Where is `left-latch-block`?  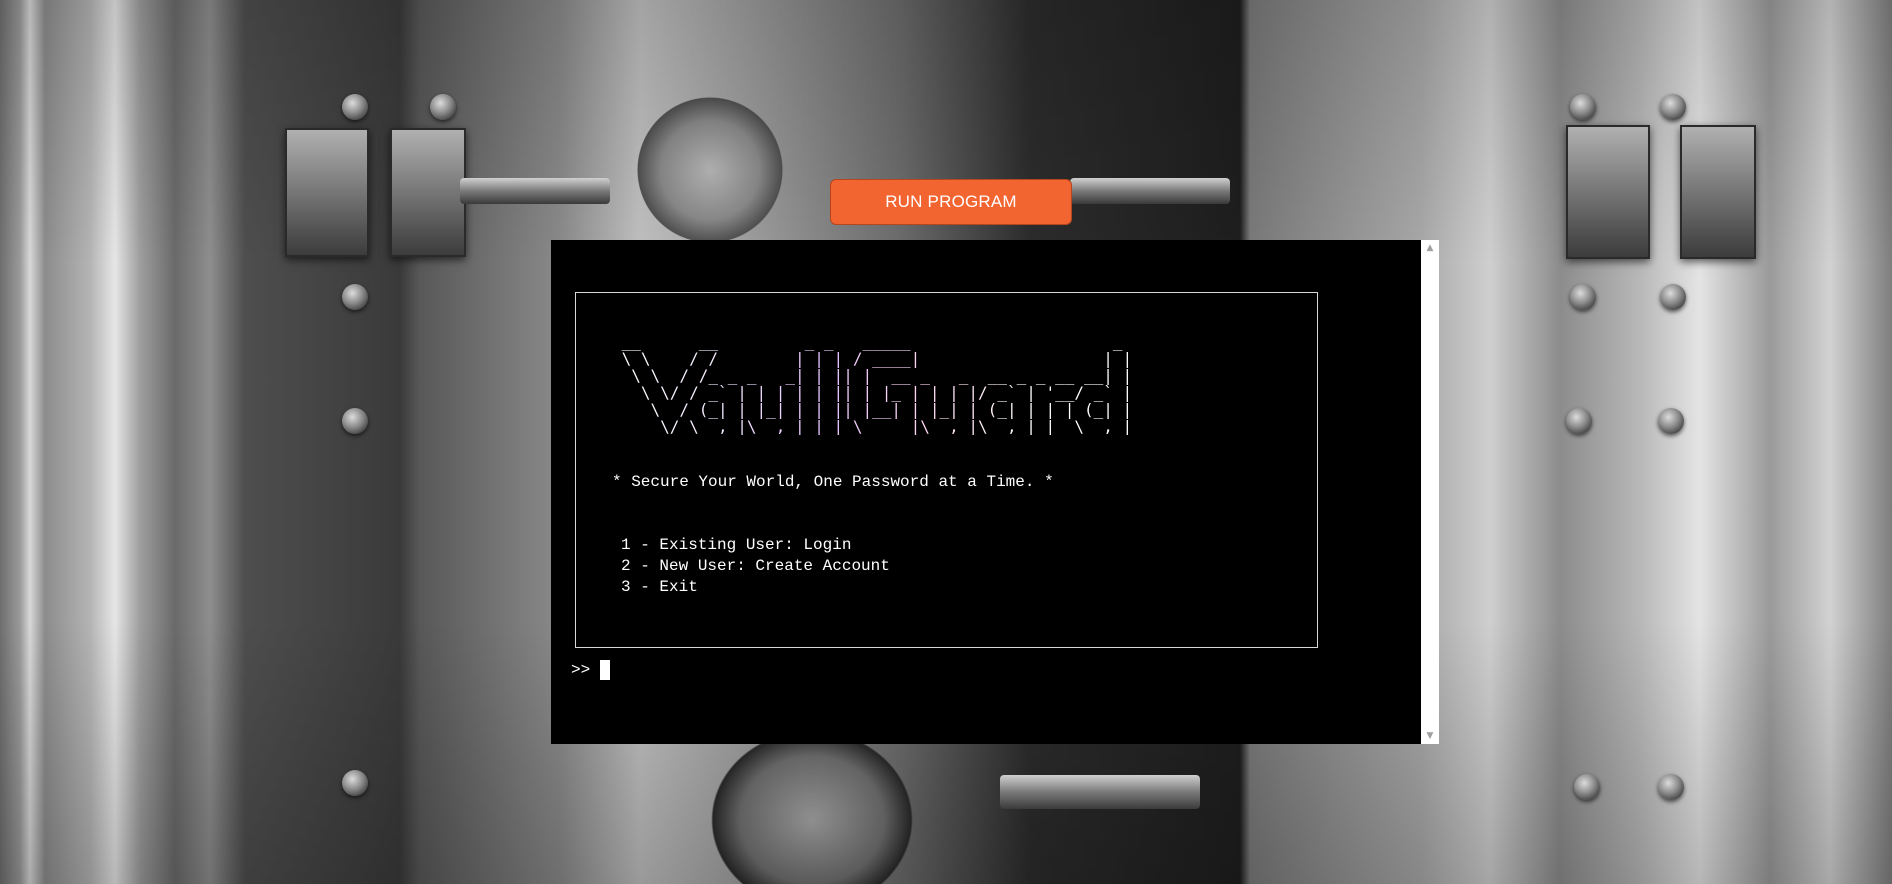 left-latch-block is located at coordinates (428, 192).